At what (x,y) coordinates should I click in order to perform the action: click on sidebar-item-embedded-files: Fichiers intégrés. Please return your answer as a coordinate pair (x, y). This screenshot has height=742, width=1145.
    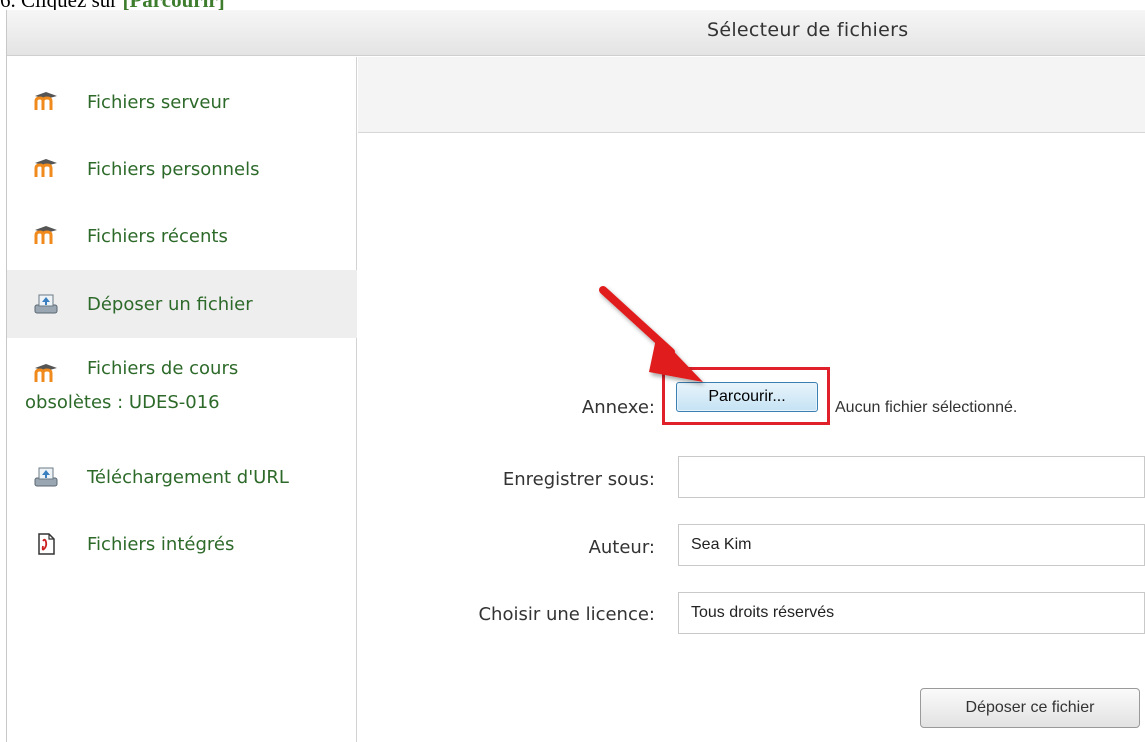
    Looking at the image, I should click on (182, 544).